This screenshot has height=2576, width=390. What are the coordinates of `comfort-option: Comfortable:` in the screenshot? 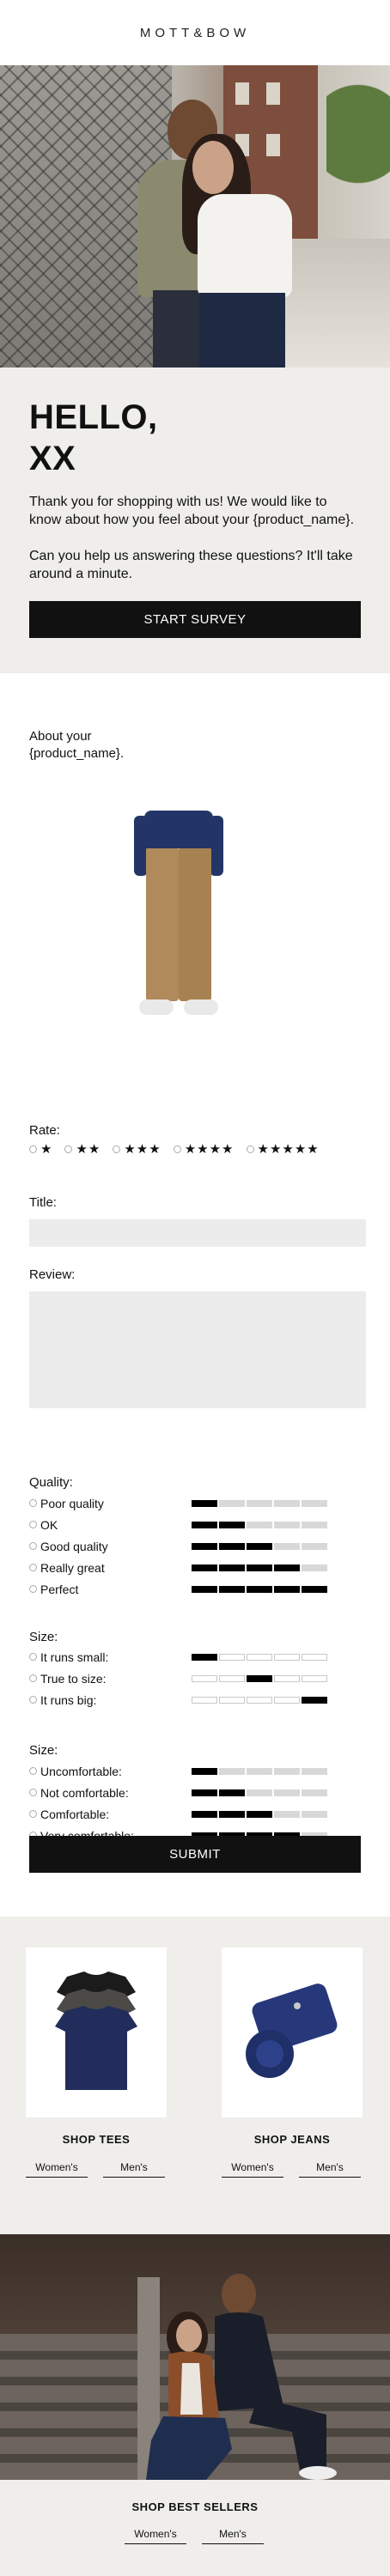 It's located at (198, 1814).